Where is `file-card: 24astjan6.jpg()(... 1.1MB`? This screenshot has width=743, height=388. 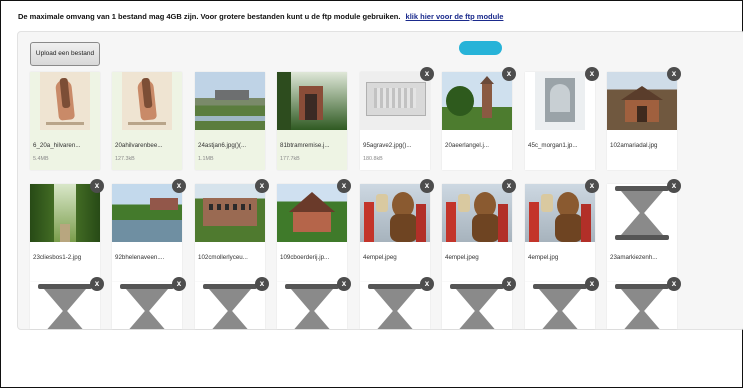
file-card: 24astjan6.jpg()(... 1.1MB is located at coordinates (230, 121).